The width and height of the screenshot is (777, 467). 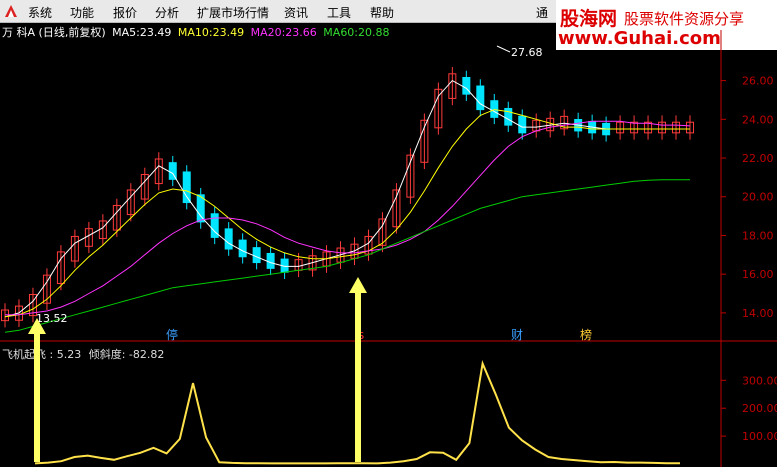 I want to click on ma60-label: MA60:, so click(x=341, y=32).